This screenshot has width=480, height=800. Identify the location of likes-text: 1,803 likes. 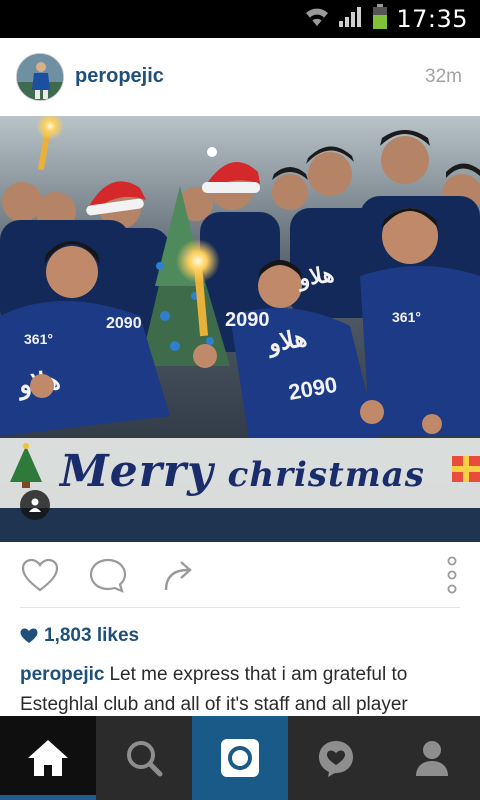
(92, 635).